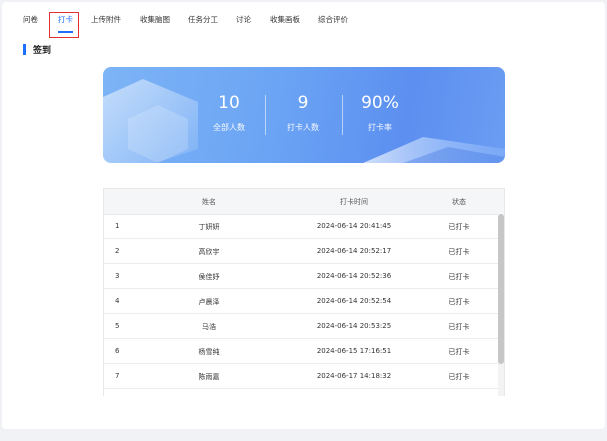  Describe the element at coordinates (301, 276) in the screenshot. I see `table-row: 3 侯佳妤 2024-06-14 20:52:36 已打卡` at that location.